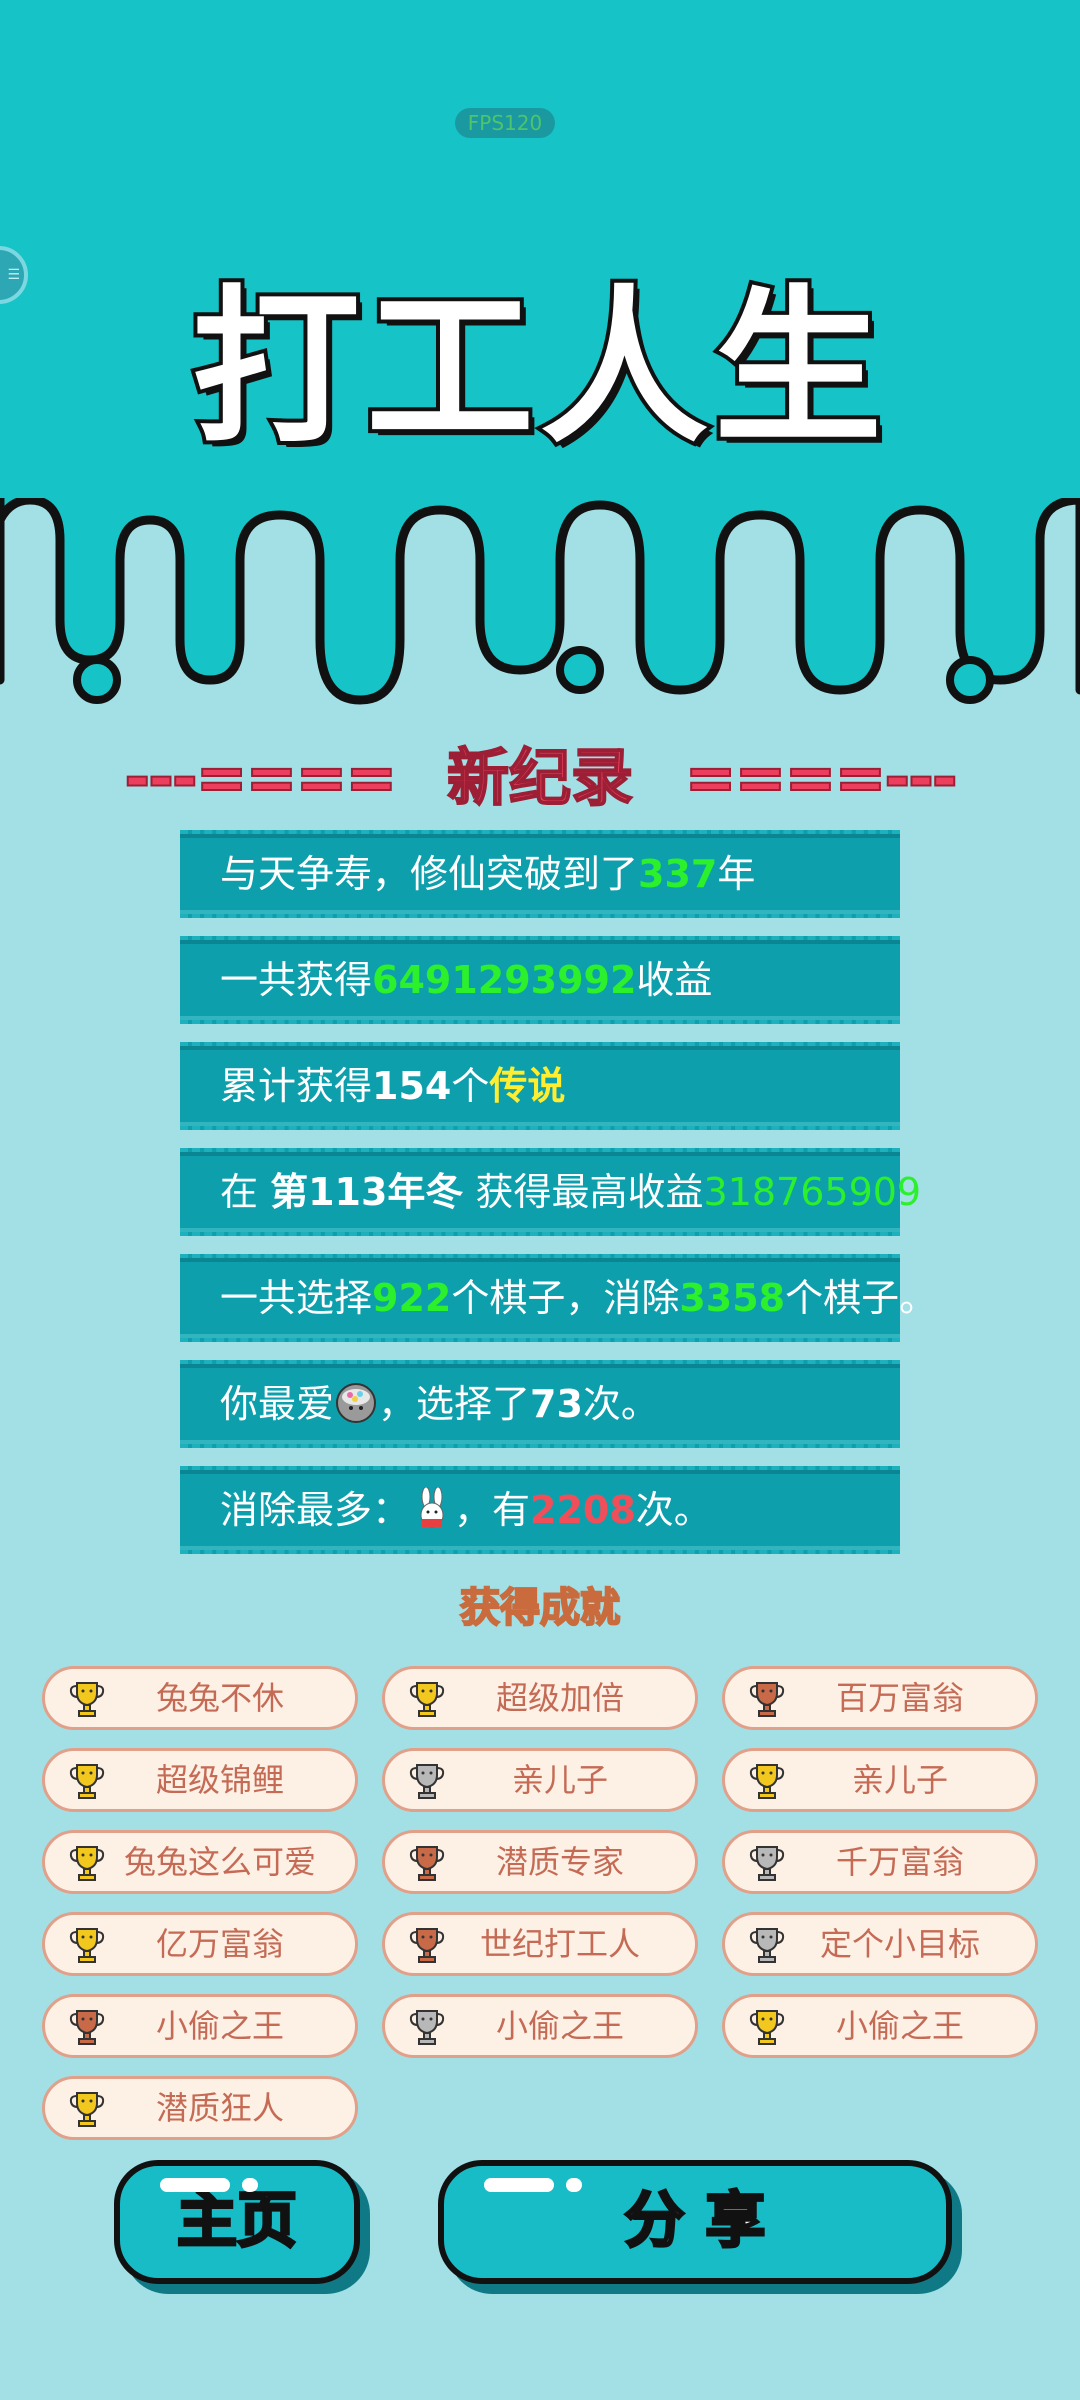 Image resolution: width=1080 pixels, height=2400 pixels. What do you see at coordinates (527, 1086) in the screenshot?
I see `legend-tag: 传说` at bounding box center [527, 1086].